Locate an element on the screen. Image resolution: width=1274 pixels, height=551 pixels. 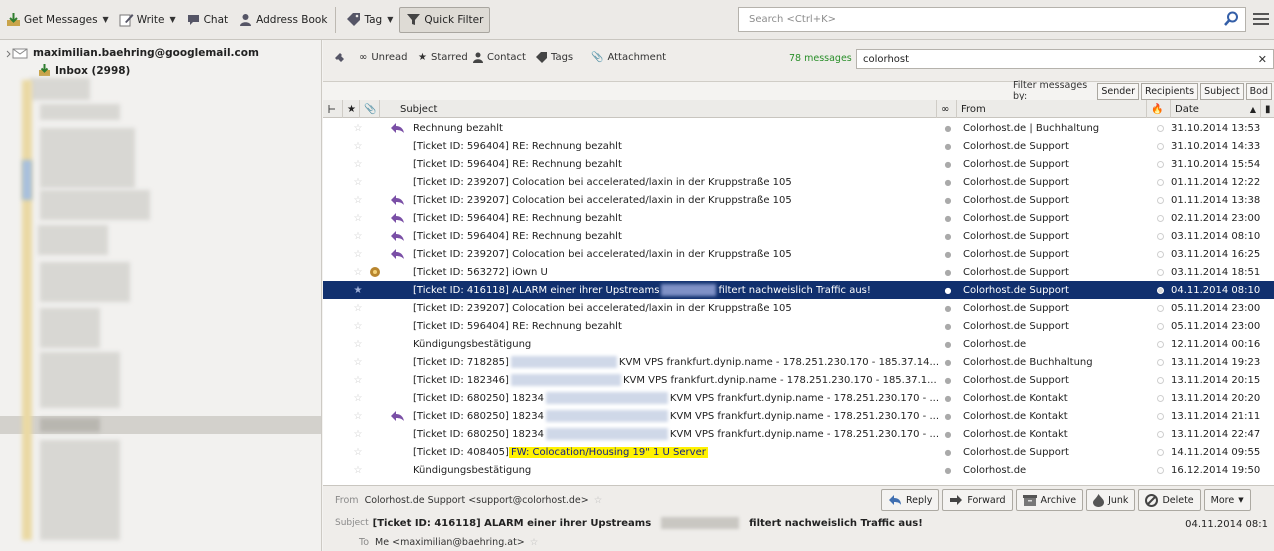
quick-filter-button: Quick Filter is located at coordinates (445, 19).